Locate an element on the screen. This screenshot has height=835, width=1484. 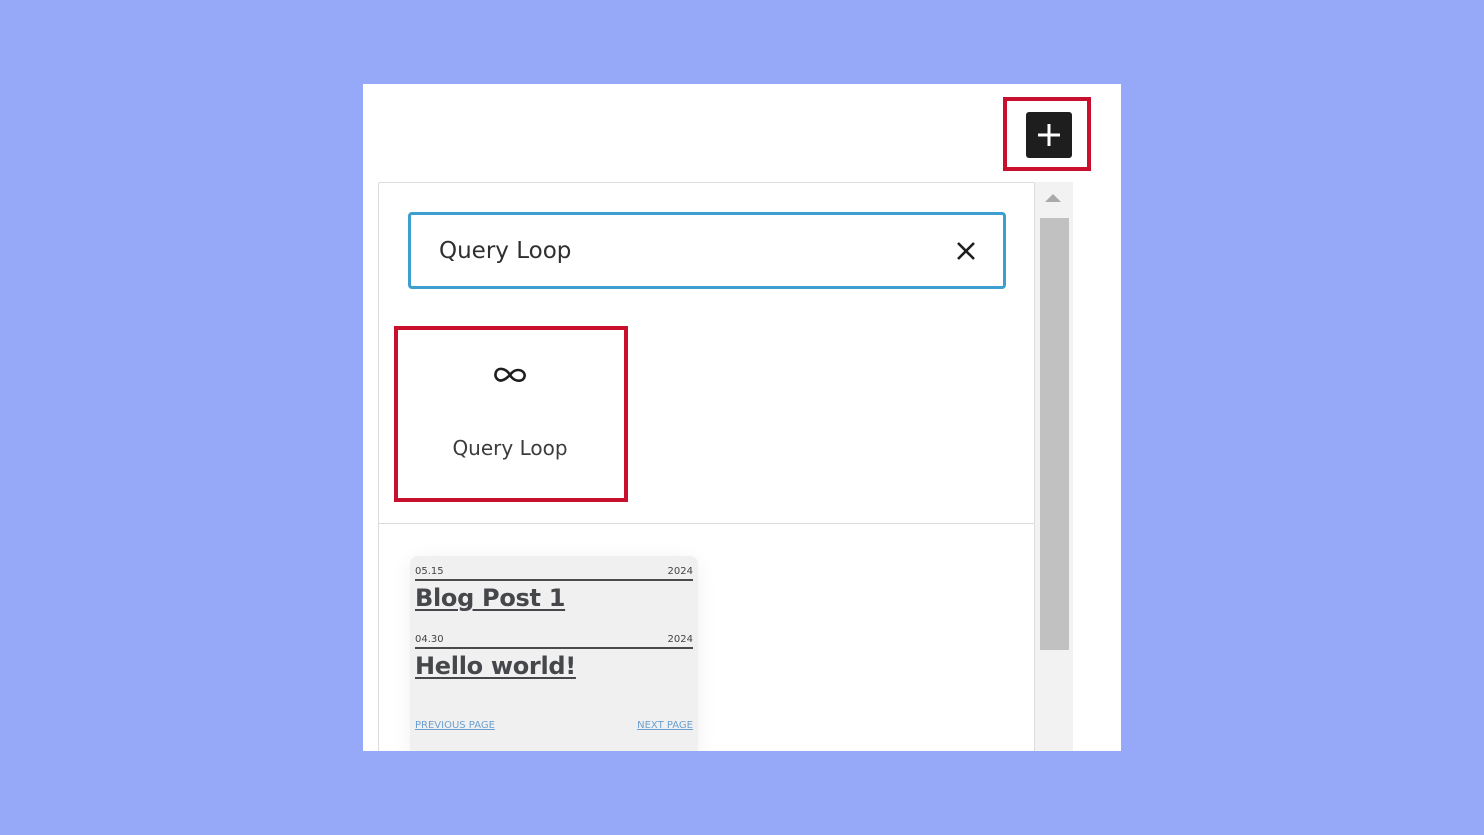
post-meta: 04.30 2024 is located at coordinates (554, 641).